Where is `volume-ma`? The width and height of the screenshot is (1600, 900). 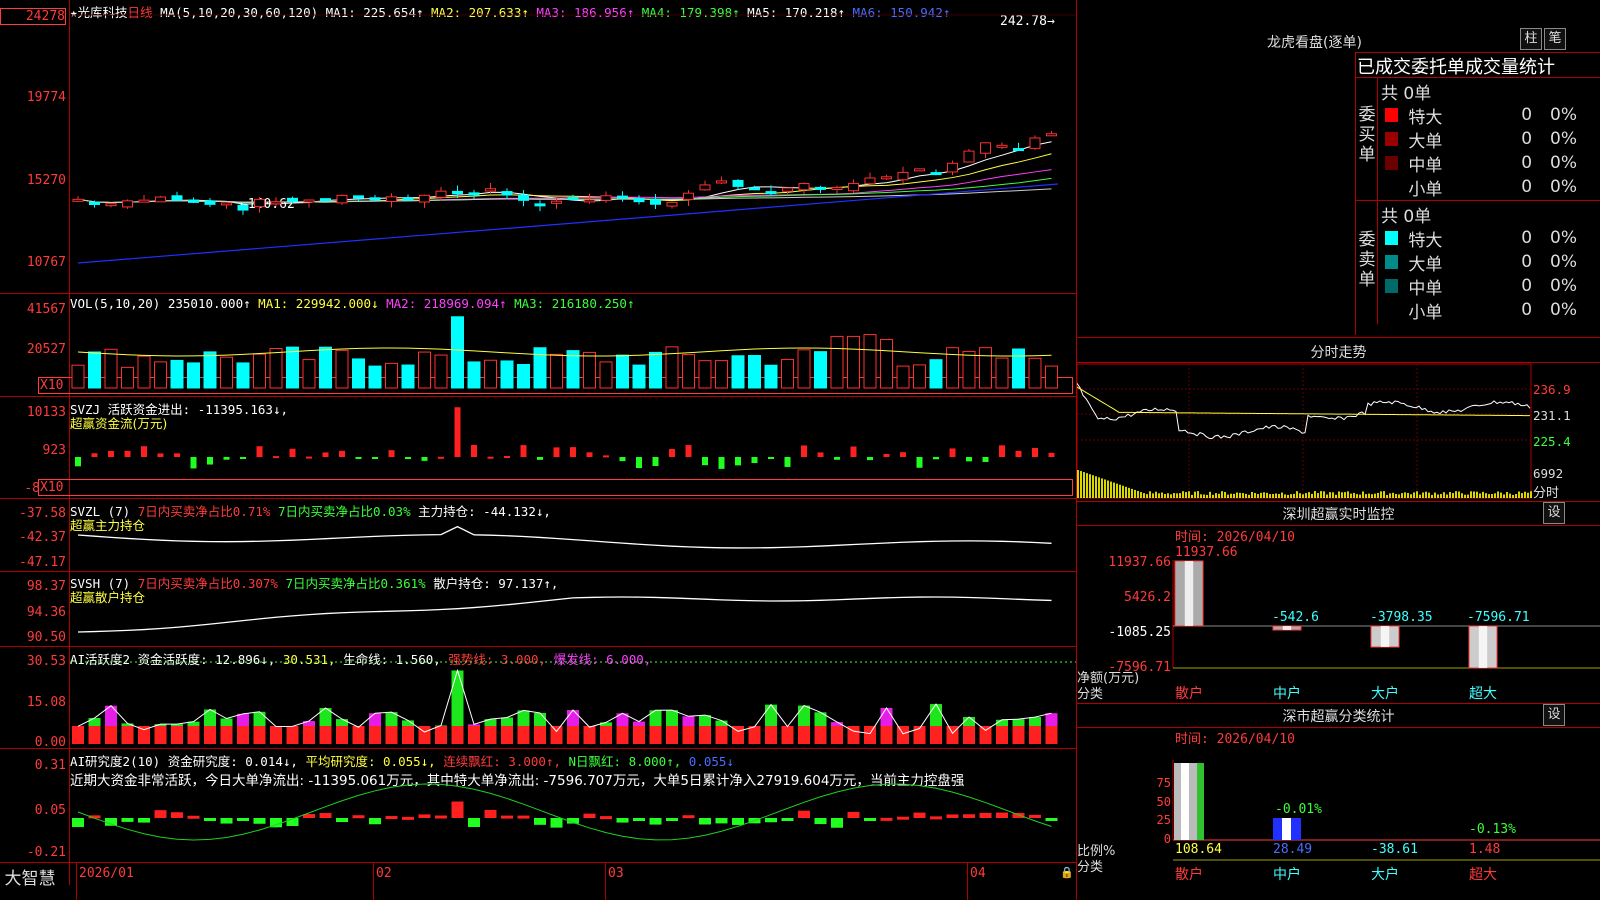
volume-ma is located at coordinates (564, 352).